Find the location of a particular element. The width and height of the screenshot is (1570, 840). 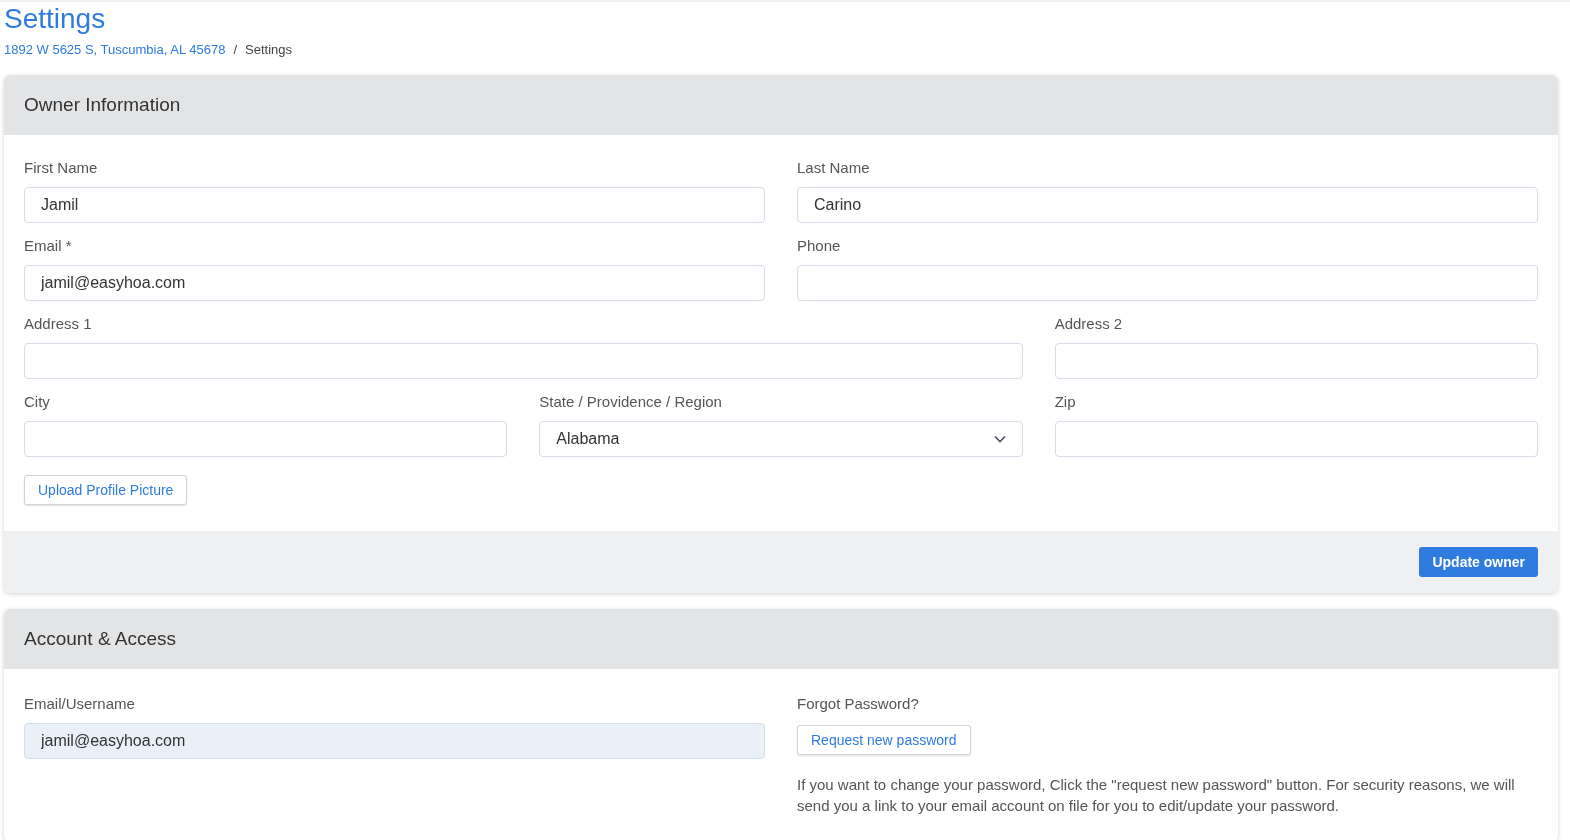

username-field: jamil@easyhoa.com is located at coordinates (394, 741).